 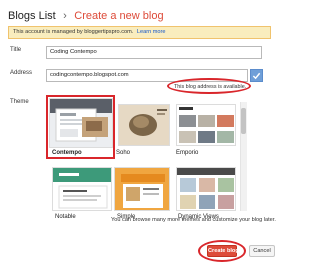 What do you see at coordinates (187, 153) in the screenshot?
I see `theme-name-emporio: Emporio` at bounding box center [187, 153].